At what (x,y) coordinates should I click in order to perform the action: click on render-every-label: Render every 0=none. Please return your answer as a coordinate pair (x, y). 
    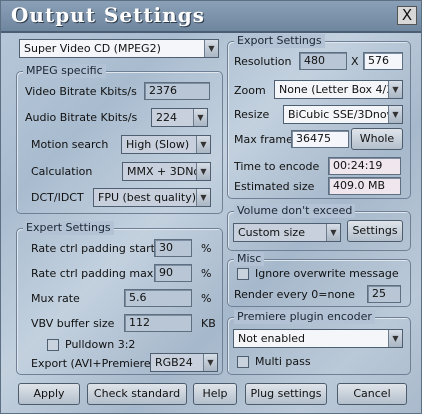
    Looking at the image, I should click on (294, 294).